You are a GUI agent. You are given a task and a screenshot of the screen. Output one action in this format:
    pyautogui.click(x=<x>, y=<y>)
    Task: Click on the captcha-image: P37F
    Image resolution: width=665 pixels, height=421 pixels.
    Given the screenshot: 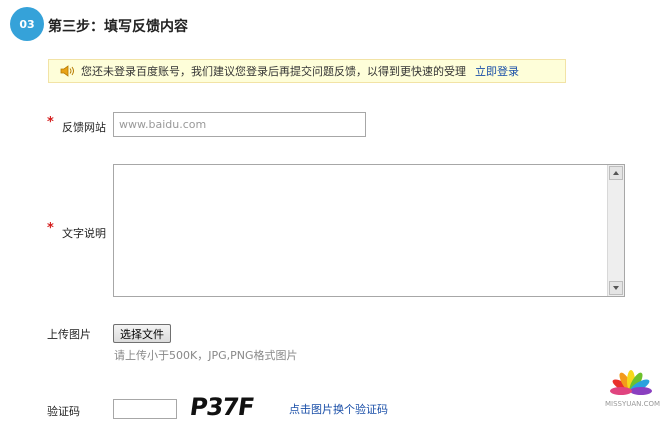 What is the action you would take?
    pyautogui.click(x=228, y=407)
    